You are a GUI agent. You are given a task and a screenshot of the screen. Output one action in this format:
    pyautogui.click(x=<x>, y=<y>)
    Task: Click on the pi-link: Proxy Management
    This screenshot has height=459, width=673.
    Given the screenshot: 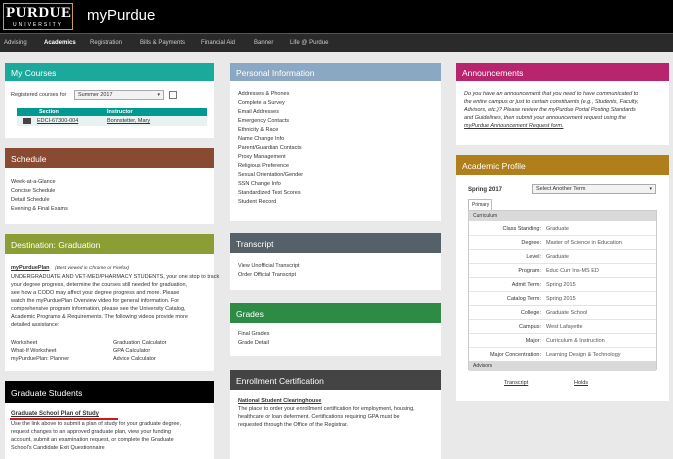 What is the action you would take?
    pyautogui.click(x=262, y=157)
    